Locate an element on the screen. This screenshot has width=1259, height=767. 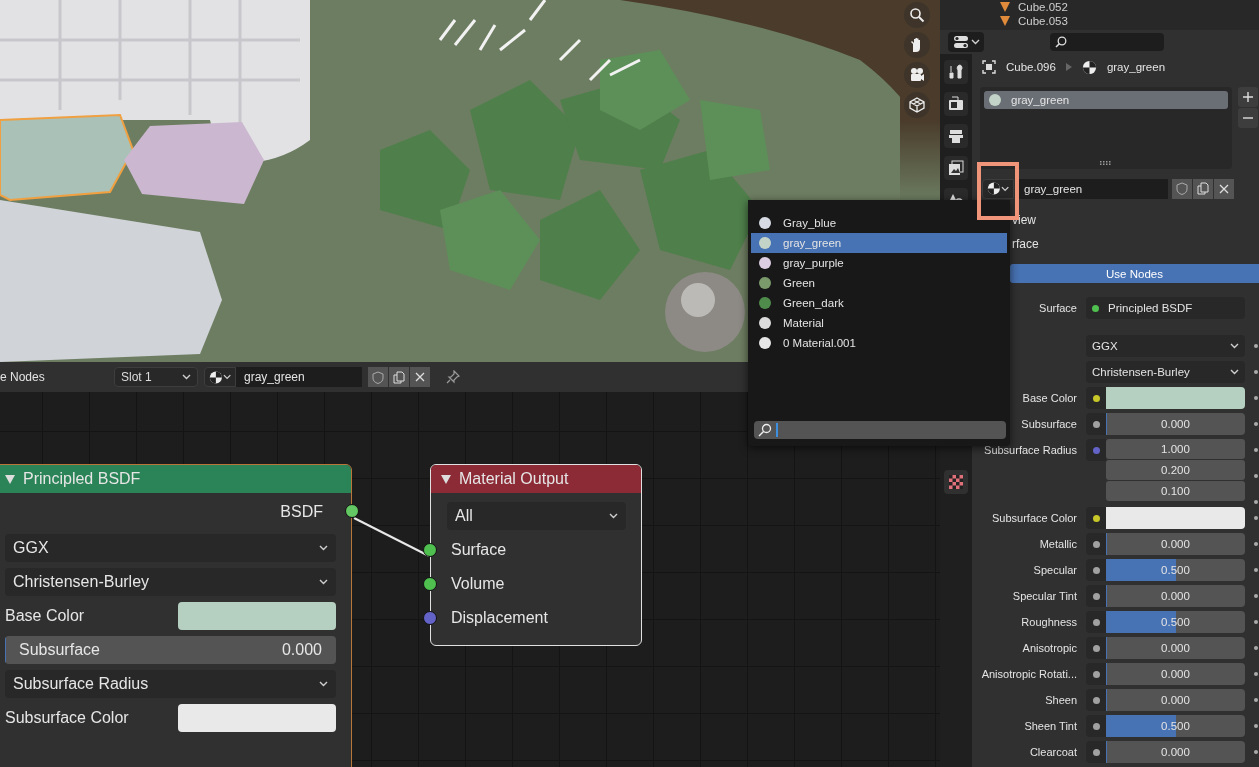
node-dropdown: All is located at coordinates (536, 516).